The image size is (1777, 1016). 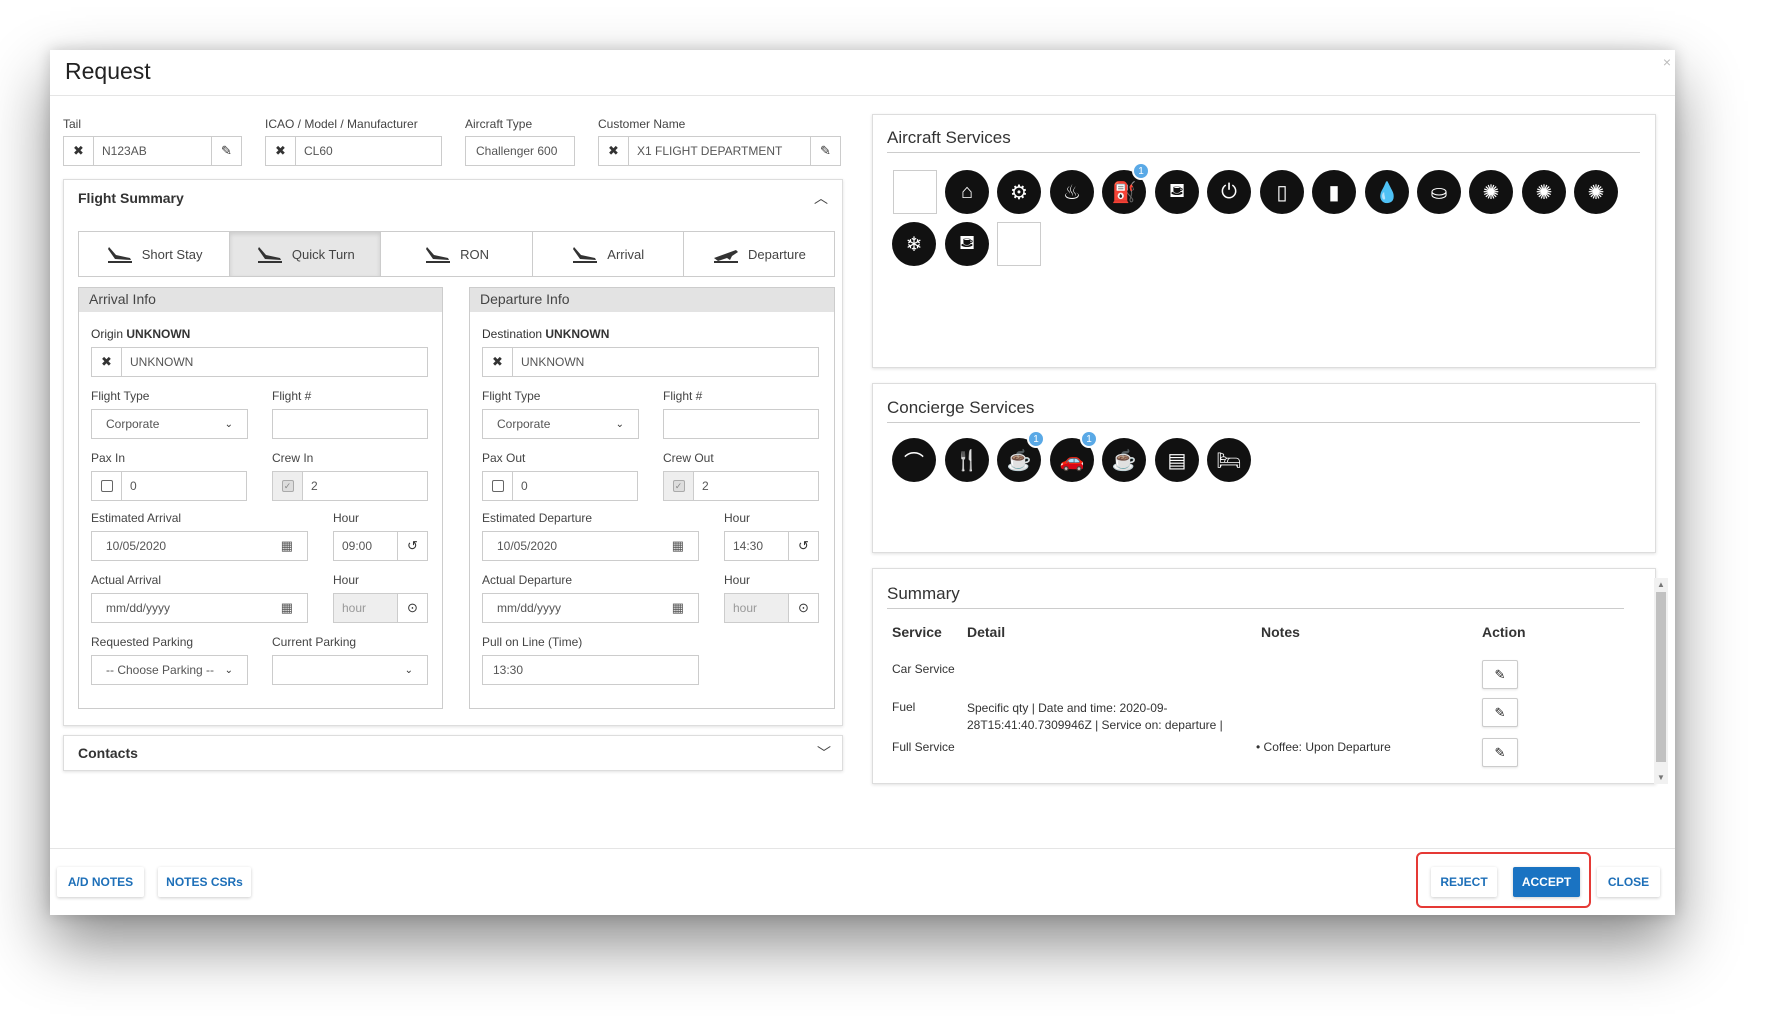 I want to click on departure-flight-number-input, so click(x=741, y=424).